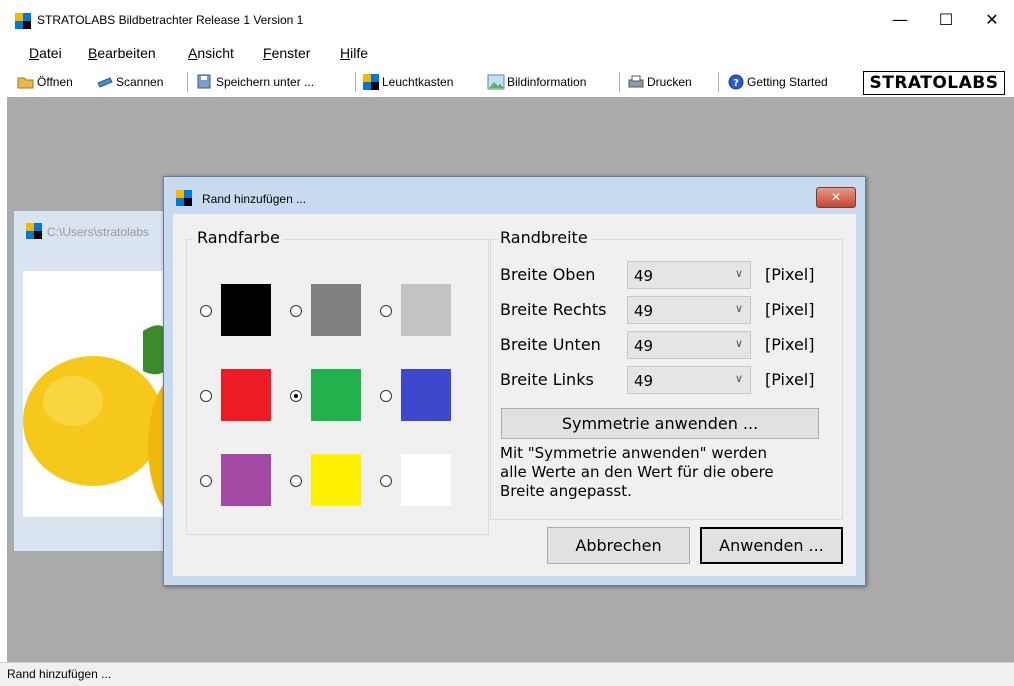  What do you see at coordinates (140, 82) in the screenshot?
I see `scan-label: Scannen` at bounding box center [140, 82].